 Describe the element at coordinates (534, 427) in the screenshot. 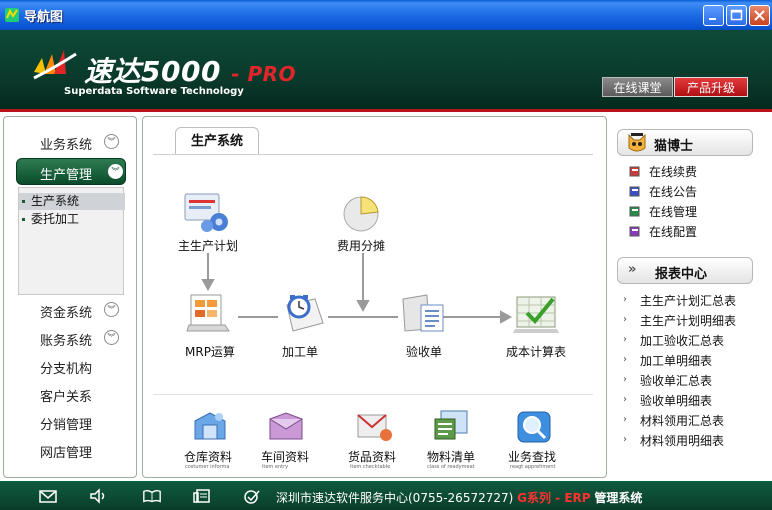

I see `search-icon` at that location.